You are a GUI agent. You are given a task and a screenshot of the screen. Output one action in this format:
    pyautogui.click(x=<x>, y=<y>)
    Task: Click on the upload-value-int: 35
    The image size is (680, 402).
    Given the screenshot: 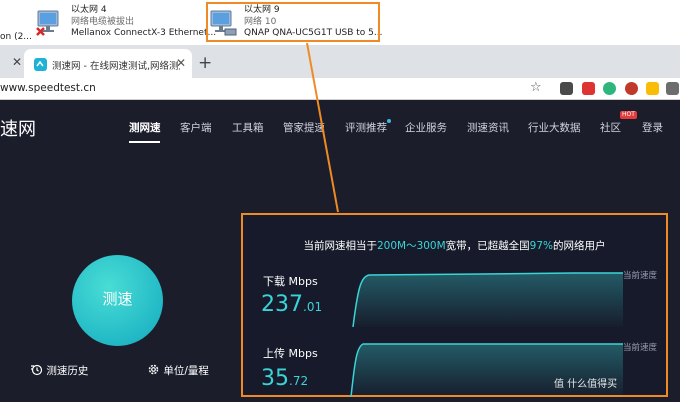 What is the action you would take?
    pyautogui.click(x=275, y=378)
    